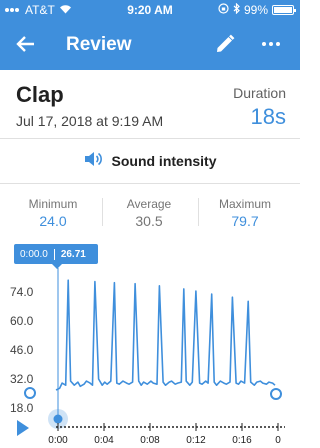 The image size is (320, 448). What do you see at coordinates (58, 348) in the screenshot?
I see `scrubber` at bounding box center [58, 348].